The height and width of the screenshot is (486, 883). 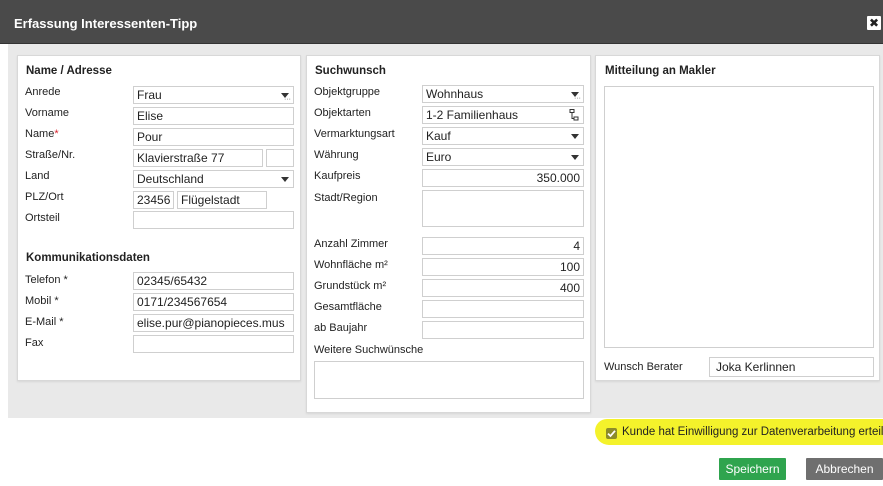 I want to click on consent-checkbox, so click(x=611, y=433).